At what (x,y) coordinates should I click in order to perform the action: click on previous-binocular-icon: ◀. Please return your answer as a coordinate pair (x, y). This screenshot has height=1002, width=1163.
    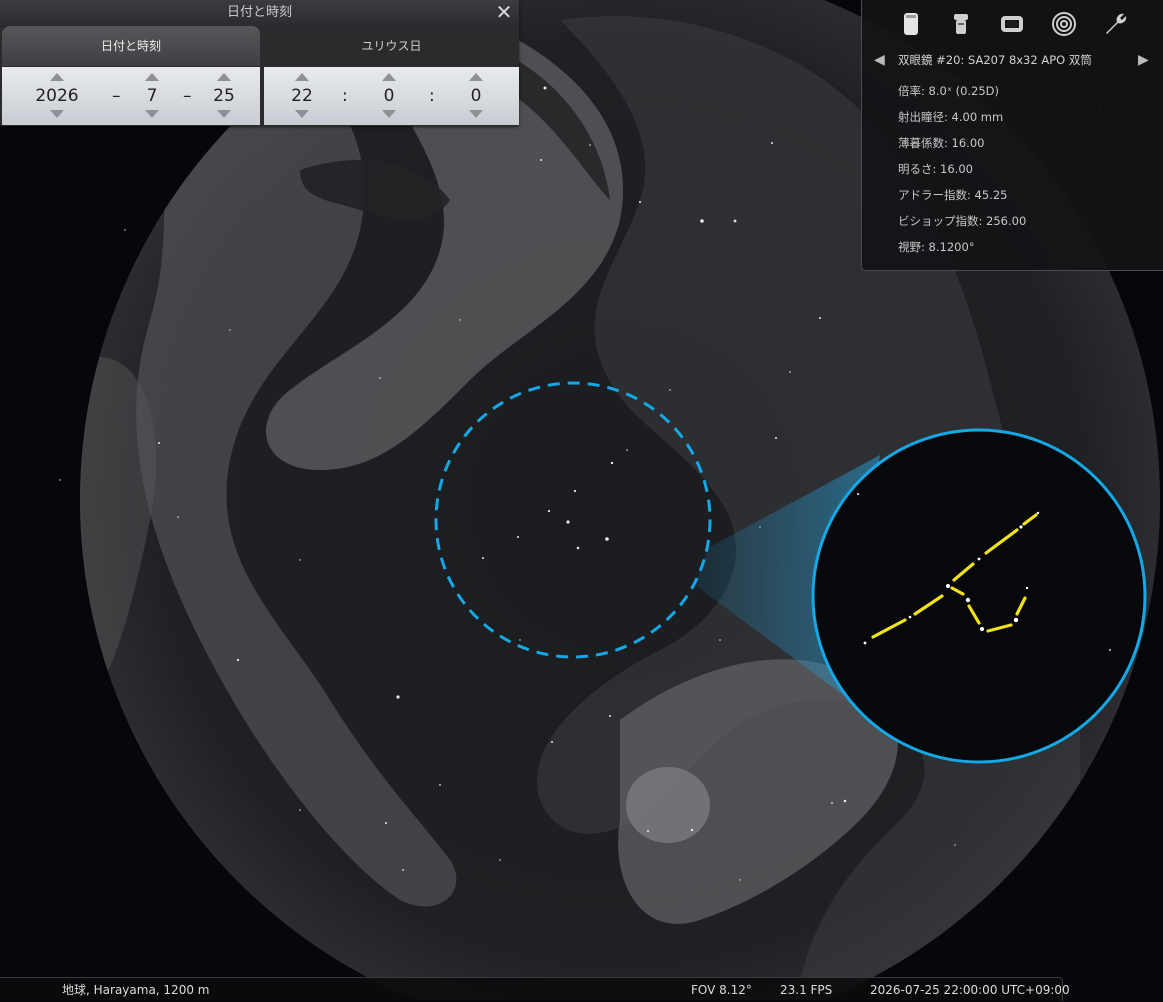
    Looking at the image, I should click on (879, 60).